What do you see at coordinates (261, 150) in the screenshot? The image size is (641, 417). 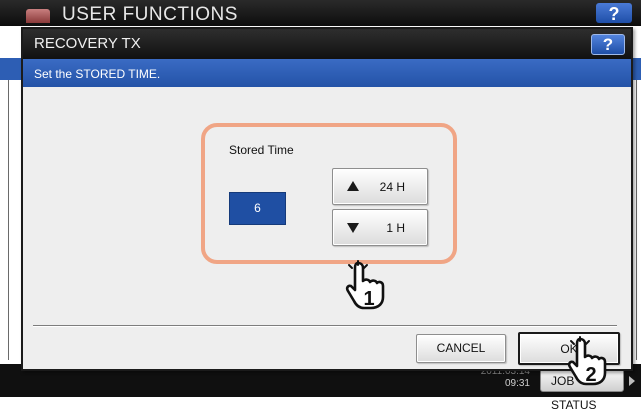 I see `stored-time-label: Stored Time` at bounding box center [261, 150].